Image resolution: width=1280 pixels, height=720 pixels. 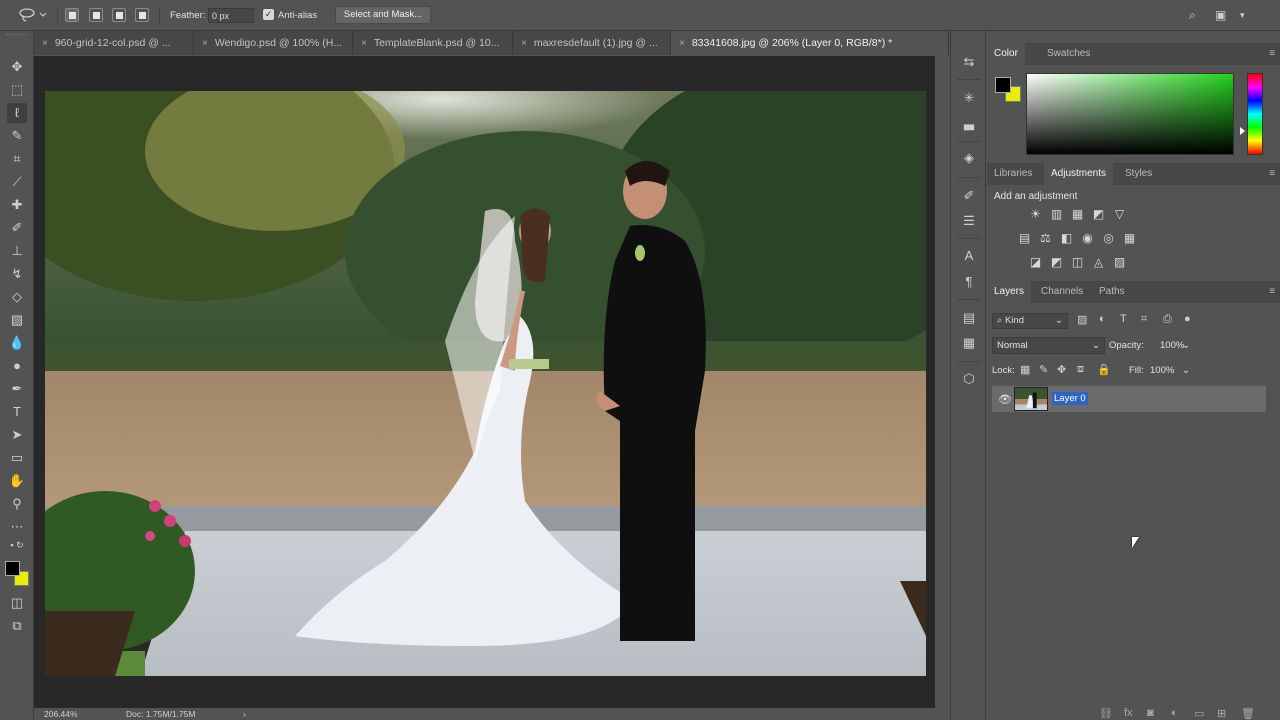 What do you see at coordinates (1068, 54) in the screenshot?
I see `tab-swatches: Swatches` at bounding box center [1068, 54].